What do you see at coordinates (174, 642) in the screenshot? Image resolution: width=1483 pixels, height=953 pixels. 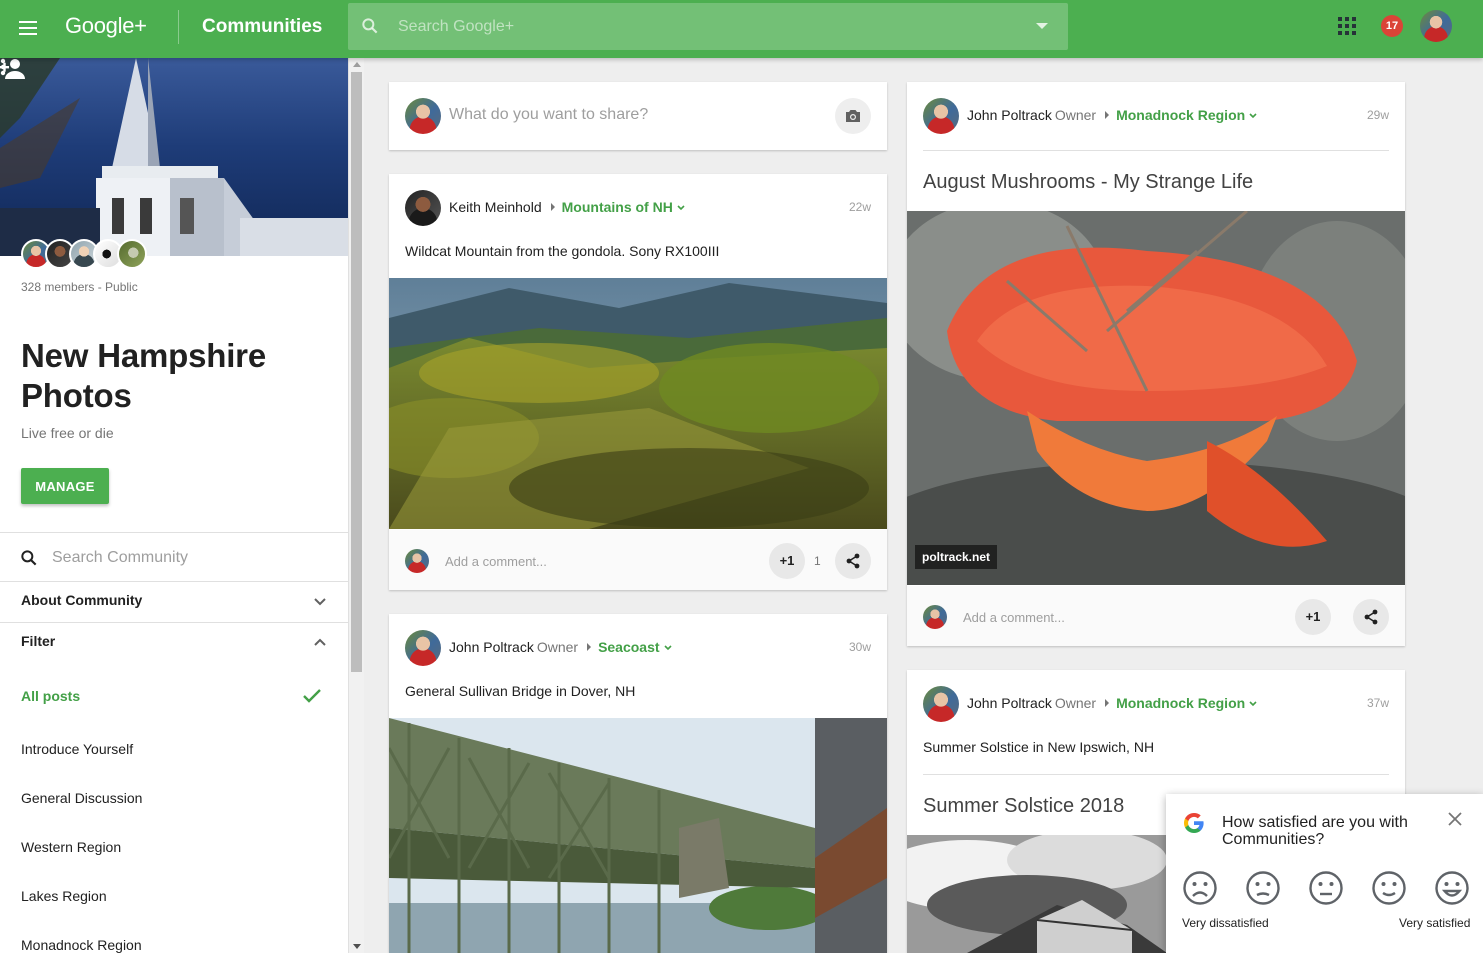 I see `filter-toggle: Filter` at bounding box center [174, 642].